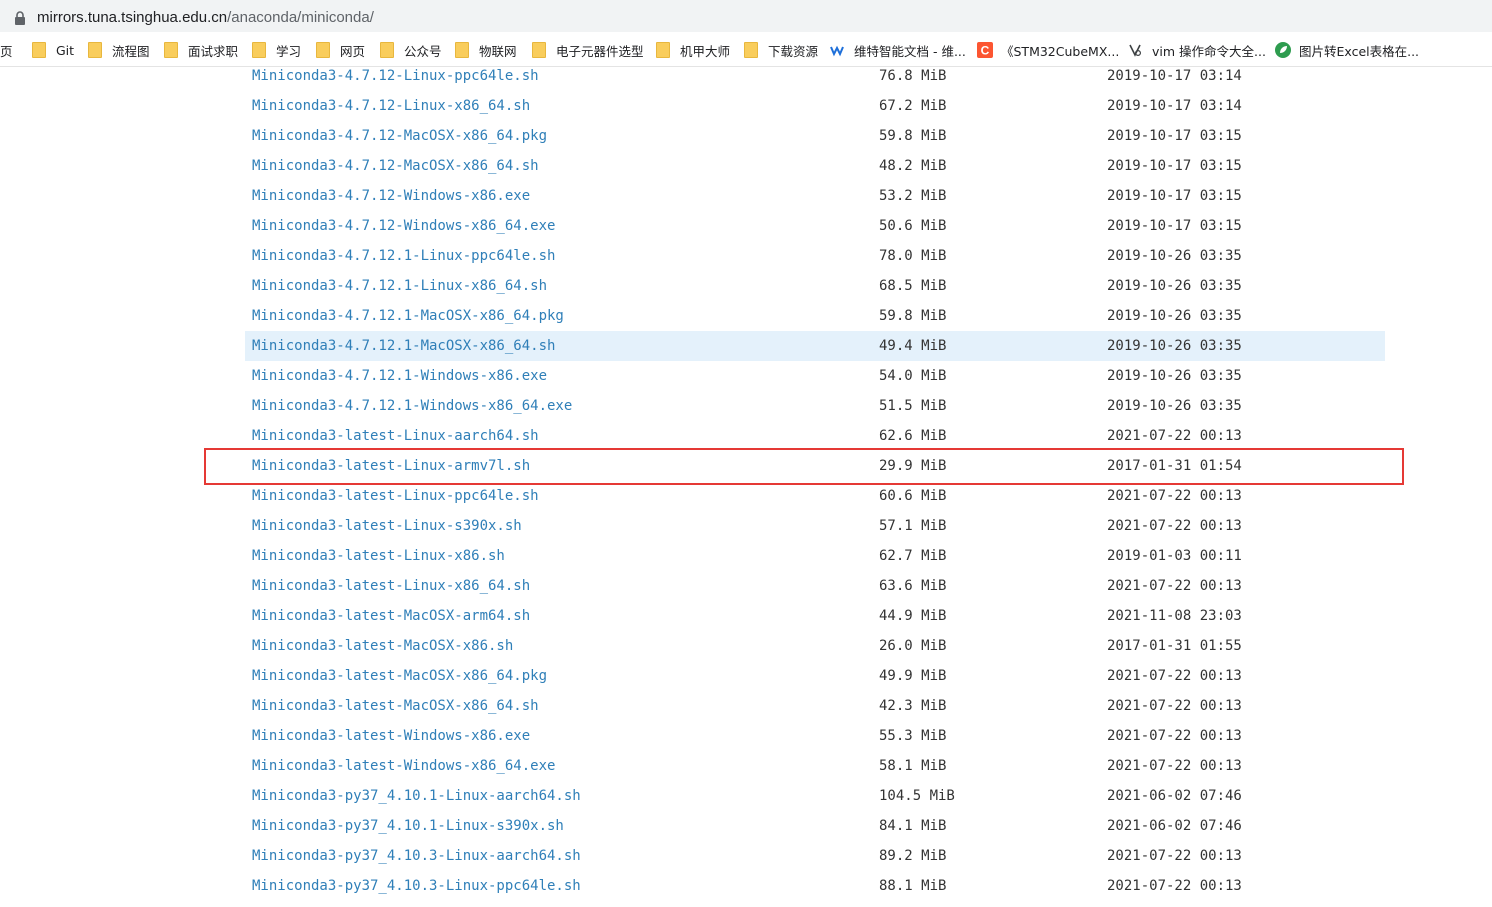 The height and width of the screenshot is (907, 1492). Describe the element at coordinates (837, 51) in the screenshot. I see `wit-logo-icon` at that location.